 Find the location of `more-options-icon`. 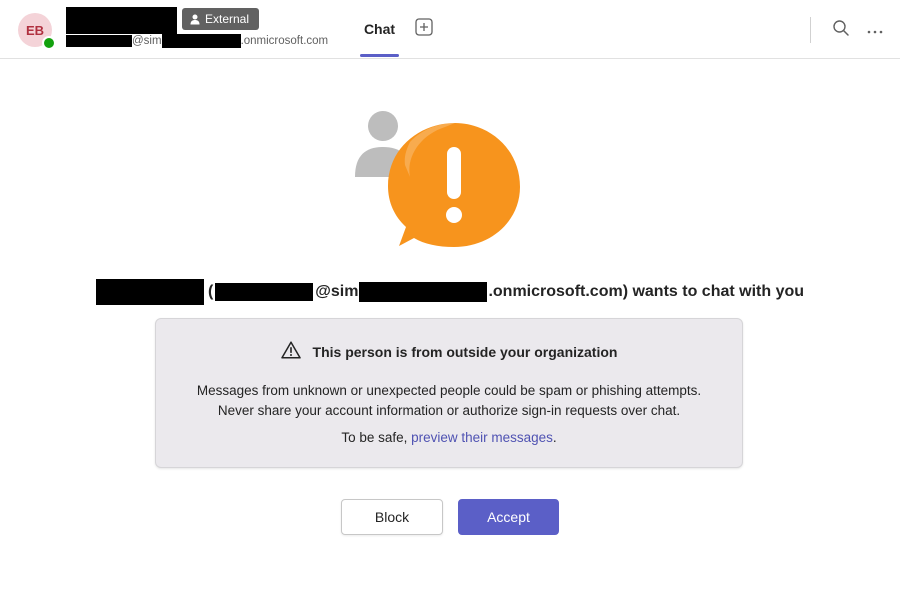

more-options-icon is located at coordinates (875, 30).